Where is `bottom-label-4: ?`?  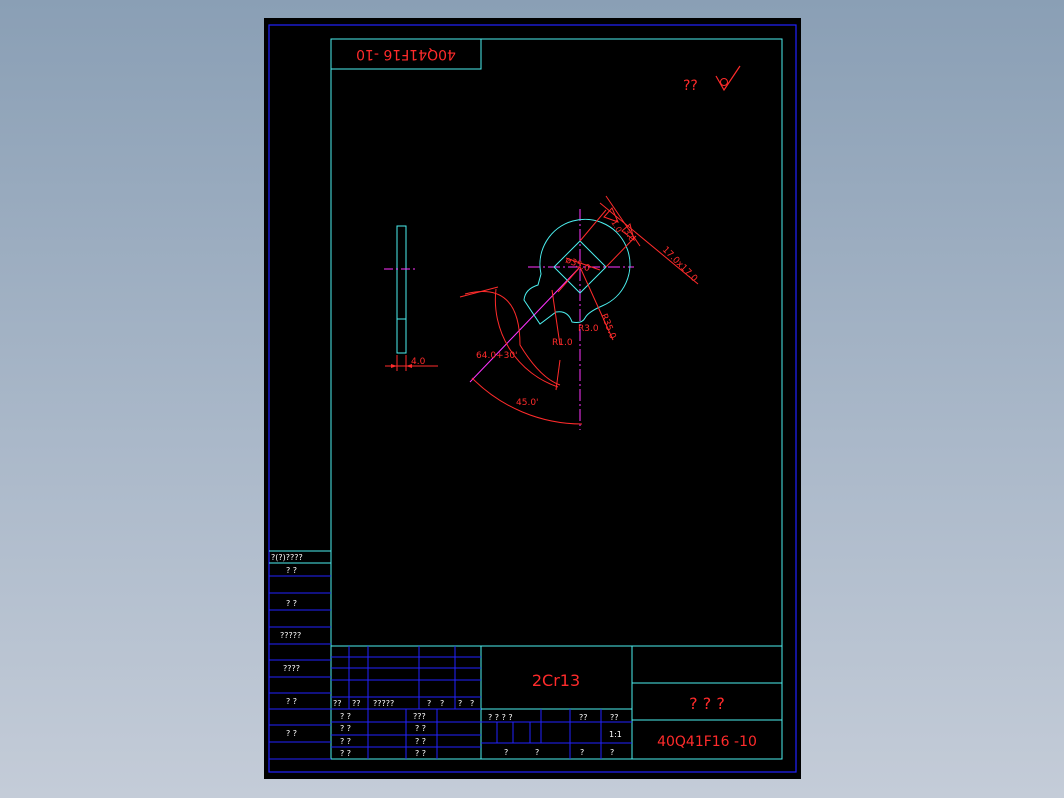 bottom-label-4: ? is located at coordinates (612, 752).